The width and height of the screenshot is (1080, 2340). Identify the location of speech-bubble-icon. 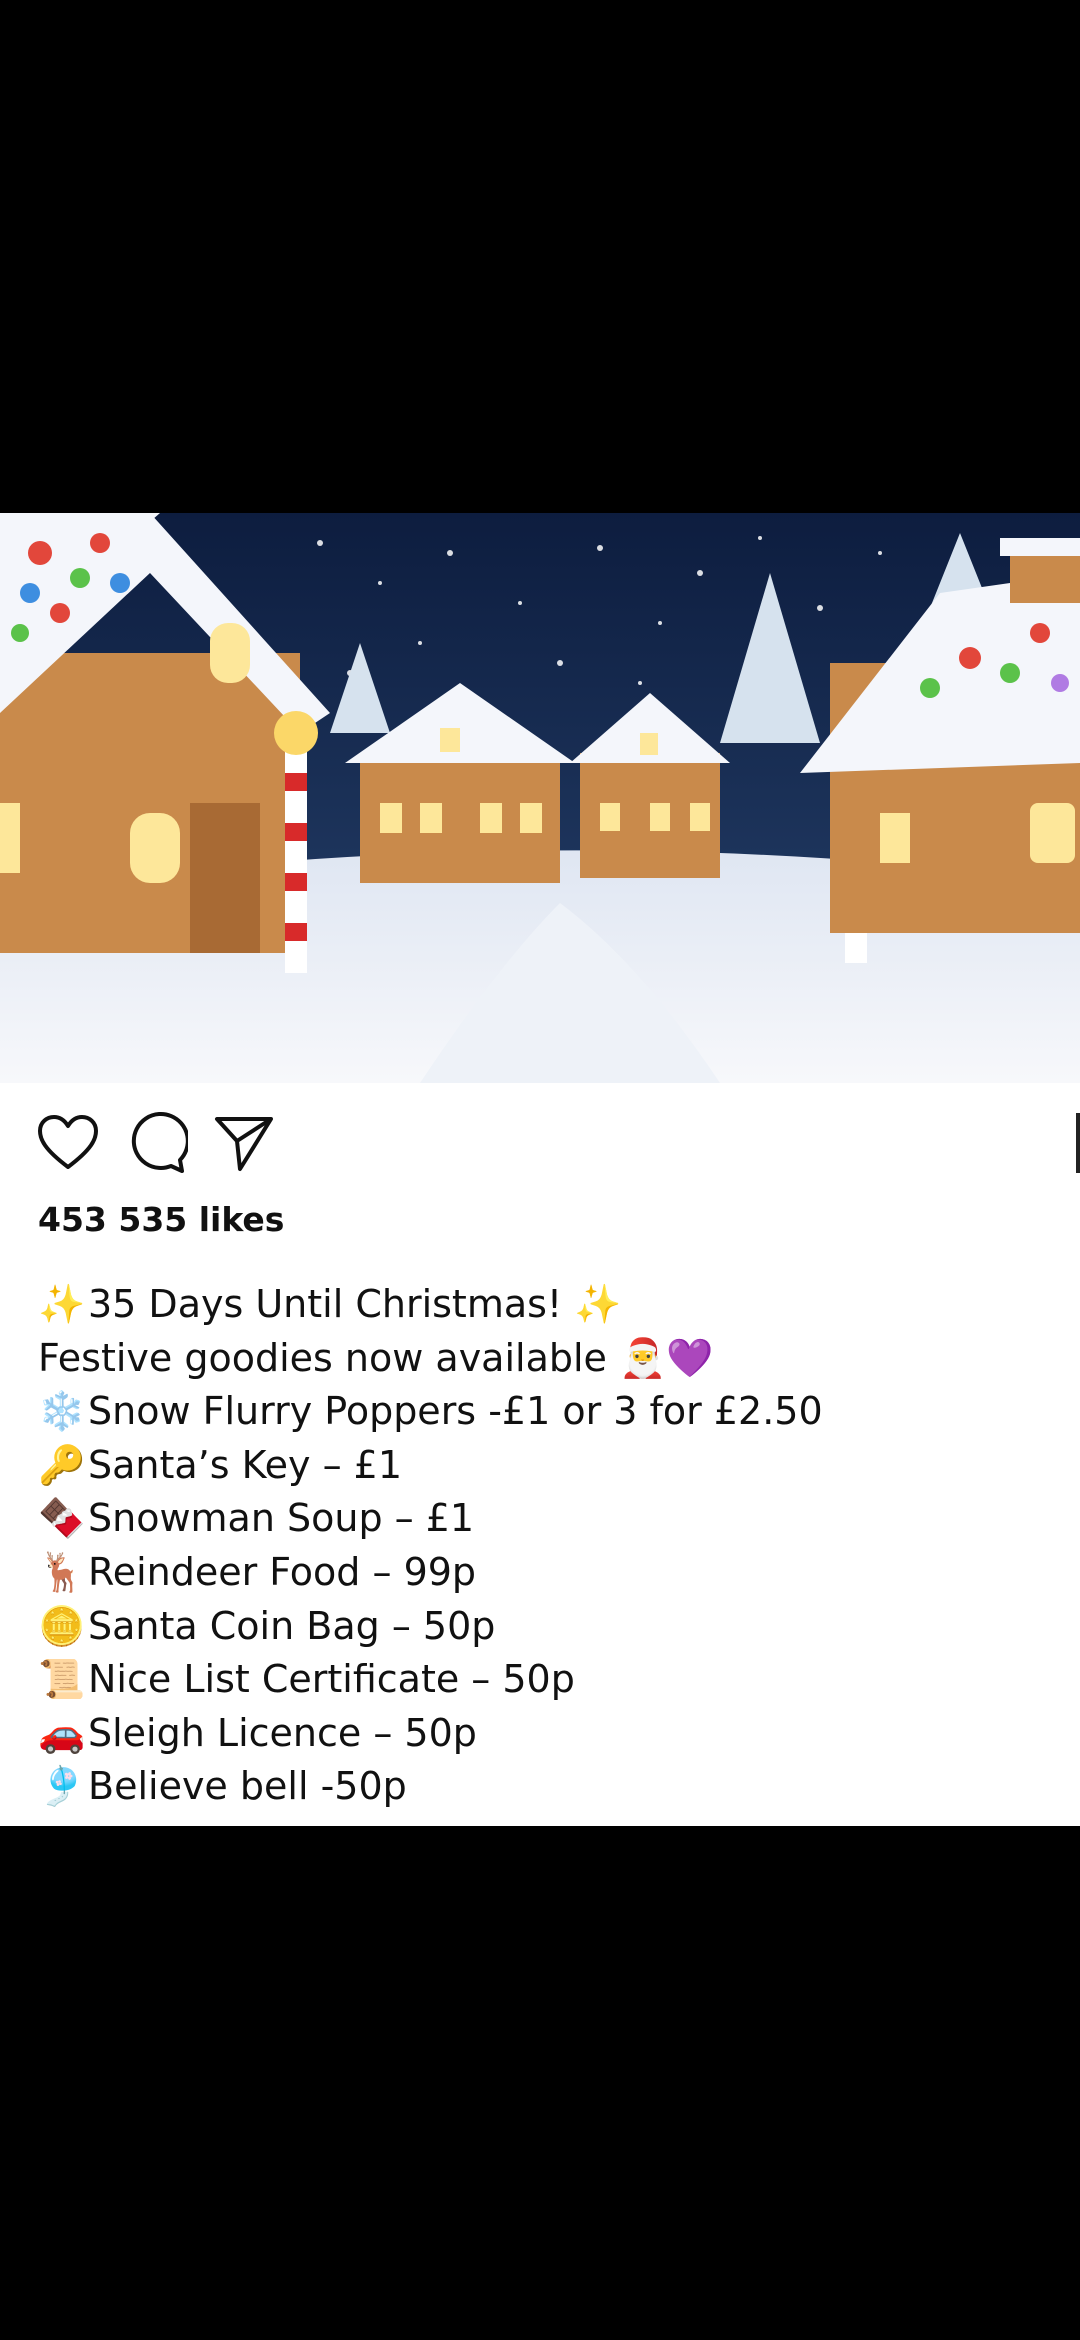
(156, 1143).